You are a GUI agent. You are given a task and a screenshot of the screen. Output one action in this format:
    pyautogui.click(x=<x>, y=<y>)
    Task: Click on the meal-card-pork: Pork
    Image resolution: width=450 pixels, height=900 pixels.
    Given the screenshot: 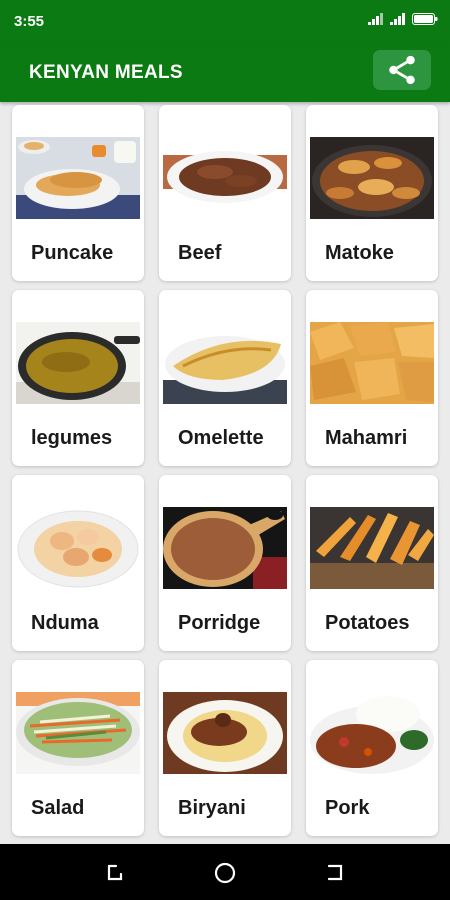 What is the action you would take?
    pyautogui.click(x=372, y=748)
    